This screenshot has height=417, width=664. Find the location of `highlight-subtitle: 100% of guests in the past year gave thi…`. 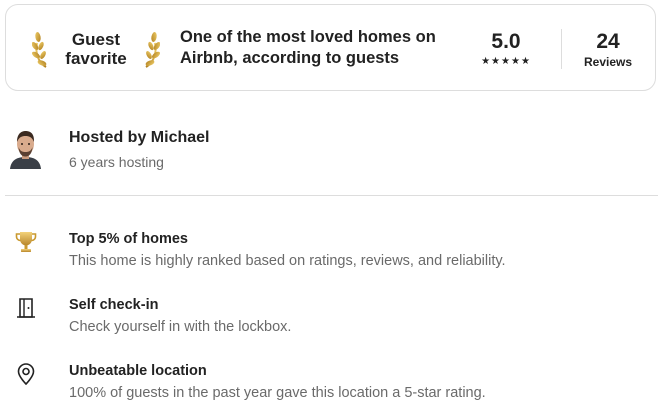

highlight-subtitle: 100% of guests in the past year gave thi… is located at coordinates (277, 393).